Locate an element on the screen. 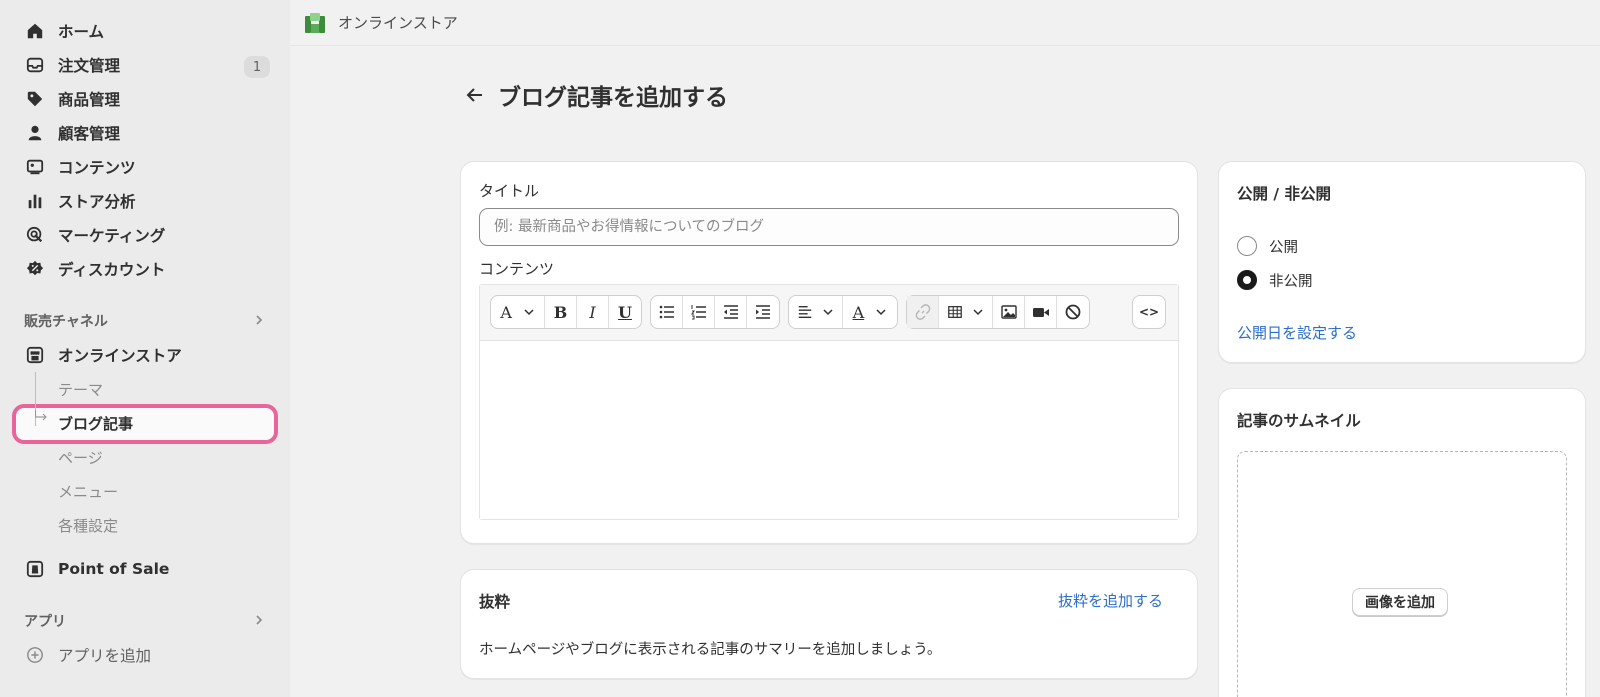 Image resolution: width=1600 pixels, height=697 pixels. sidebar-item-label: コンテンツ is located at coordinates (97, 168).